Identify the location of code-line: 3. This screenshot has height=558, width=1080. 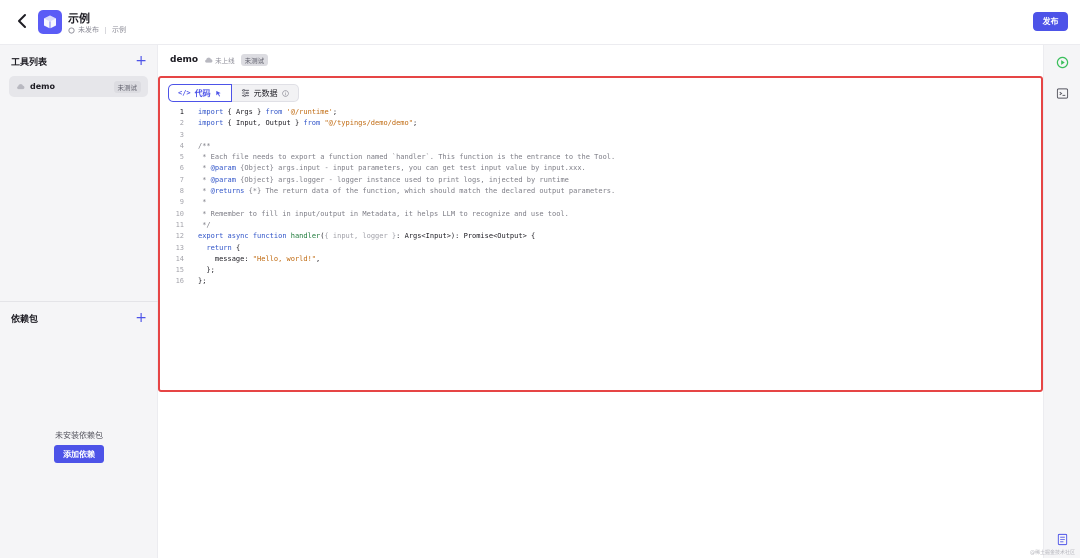
(600, 135).